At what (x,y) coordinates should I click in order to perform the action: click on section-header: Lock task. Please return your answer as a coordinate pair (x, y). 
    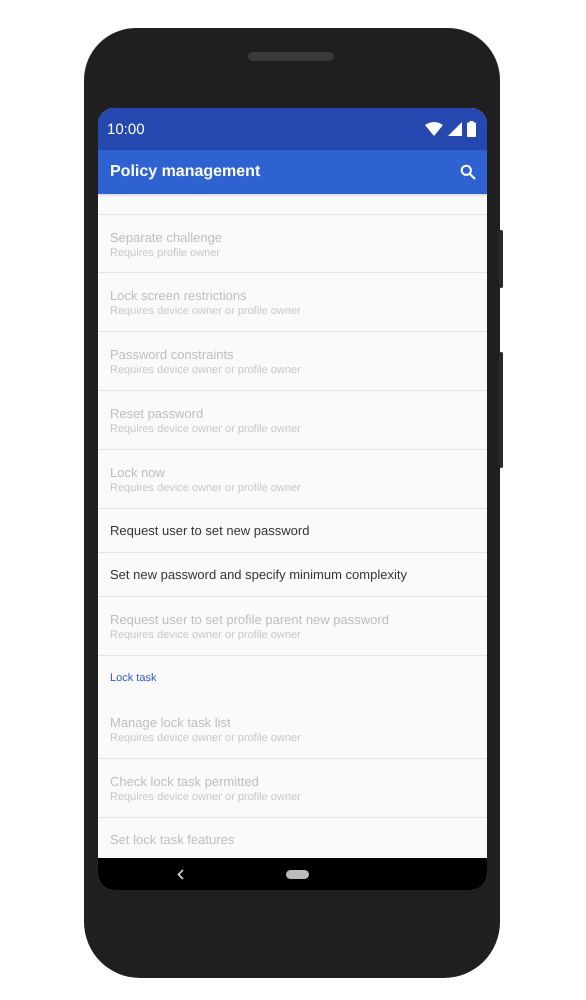
    Looking at the image, I should click on (133, 678).